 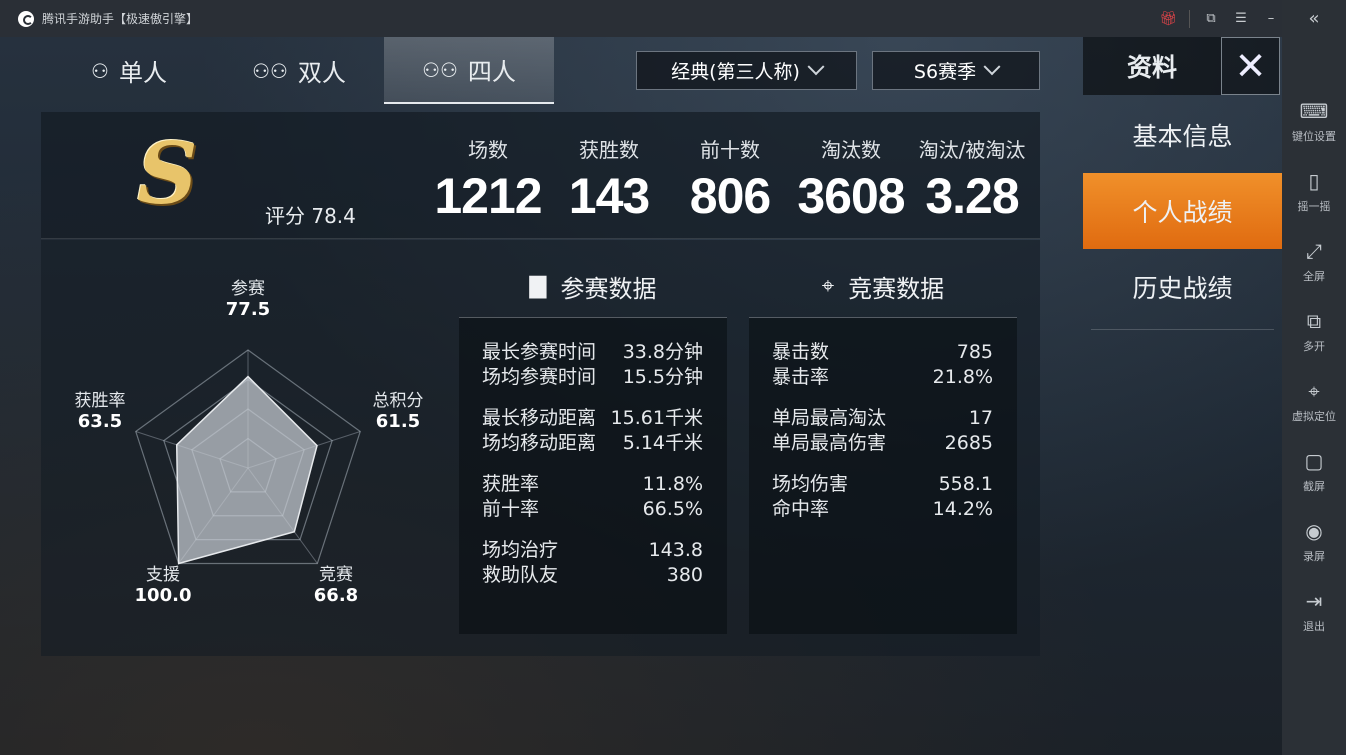 What do you see at coordinates (488, 150) in the screenshot?
I see `stat-label: 场数` at bounding box center [488, 150].